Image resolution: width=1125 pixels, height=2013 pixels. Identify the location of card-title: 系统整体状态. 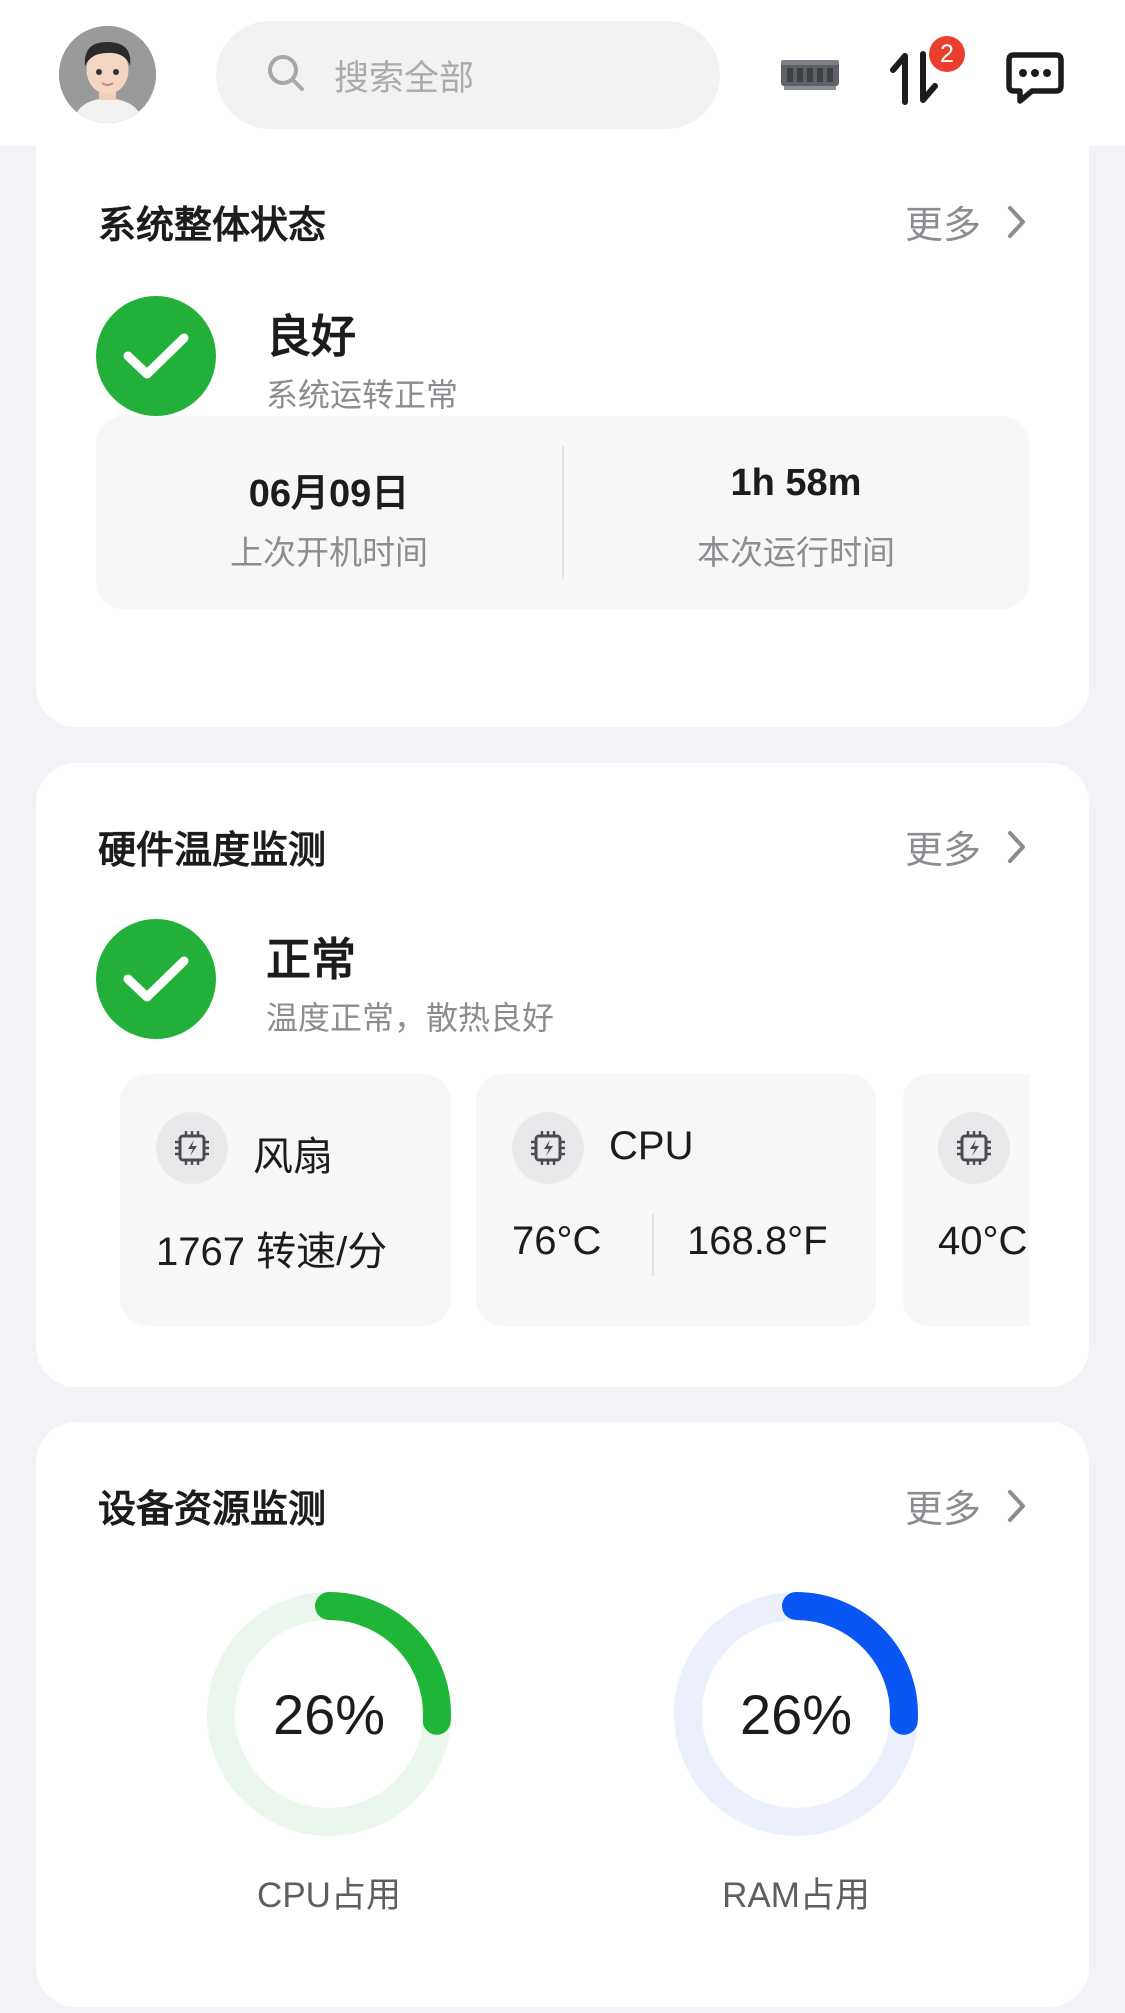
(212, 225).